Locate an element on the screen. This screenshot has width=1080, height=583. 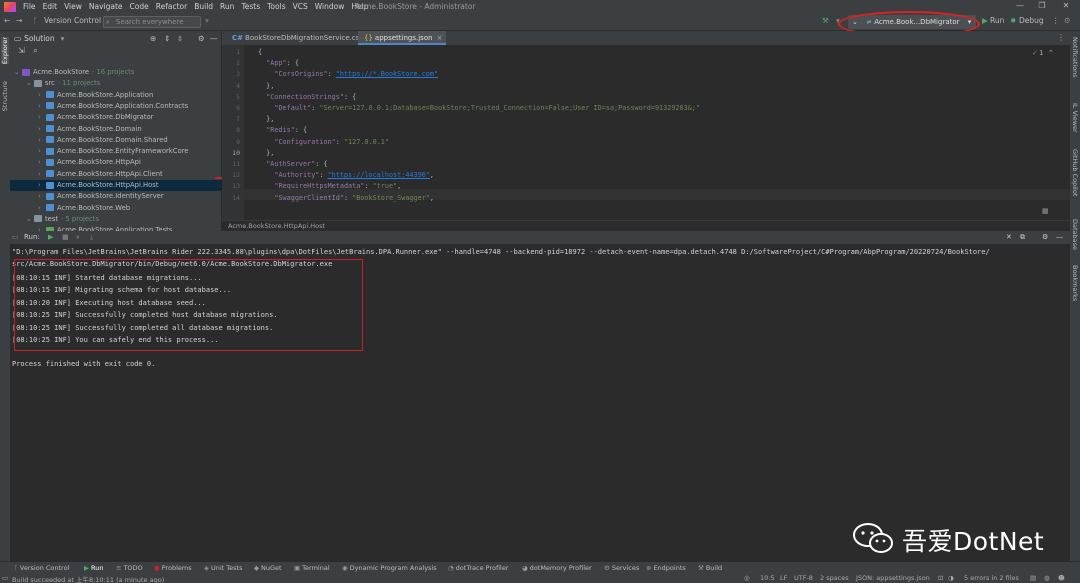
menu-window: Window is located at coordinates (330, 6).